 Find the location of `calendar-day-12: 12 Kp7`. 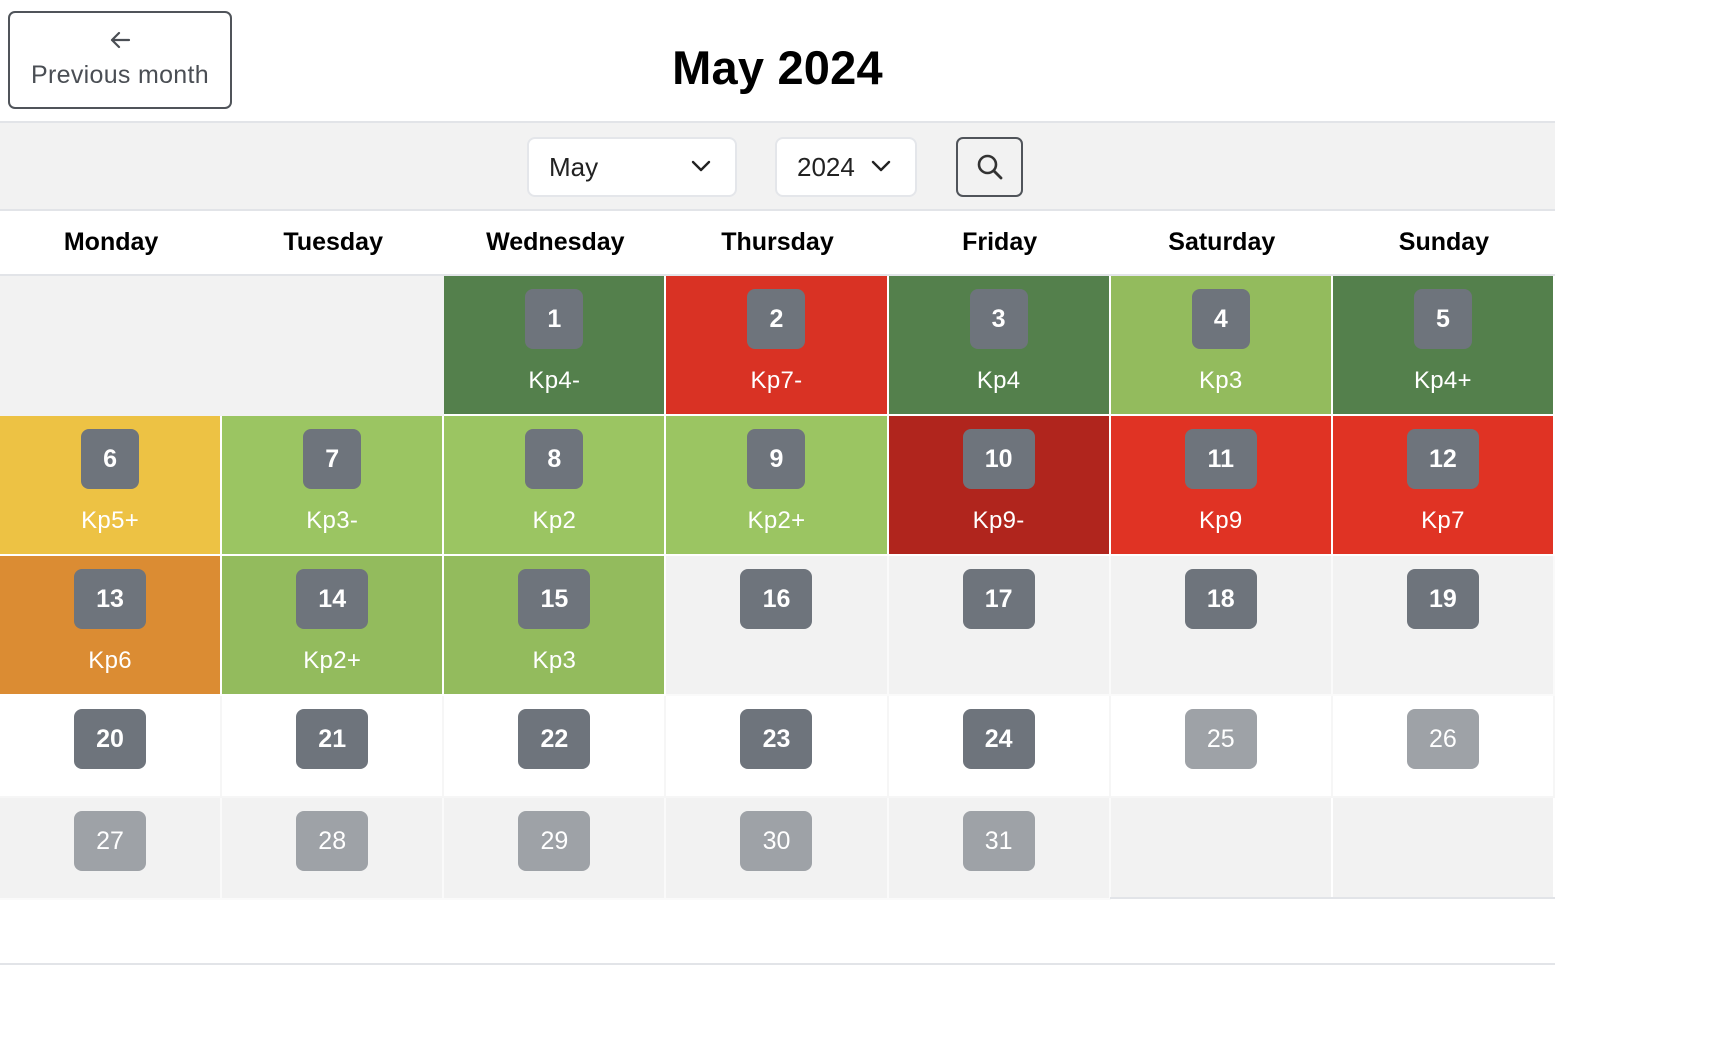

calendar-day-12: 12 Kp7 is located at coordinates (1443, 486).